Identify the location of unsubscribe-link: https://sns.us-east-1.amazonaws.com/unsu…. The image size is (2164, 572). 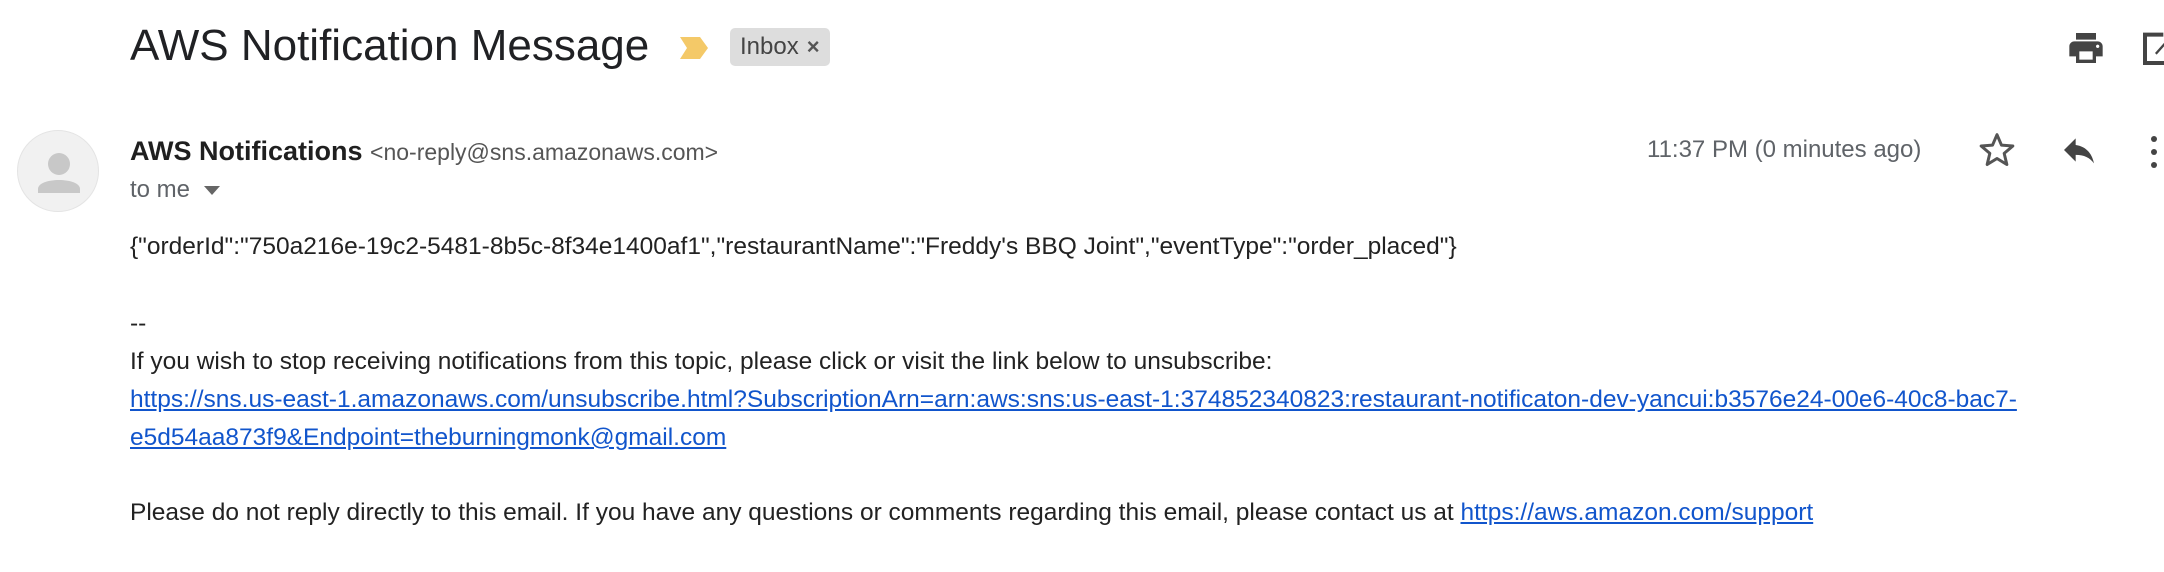
(1073, 399).